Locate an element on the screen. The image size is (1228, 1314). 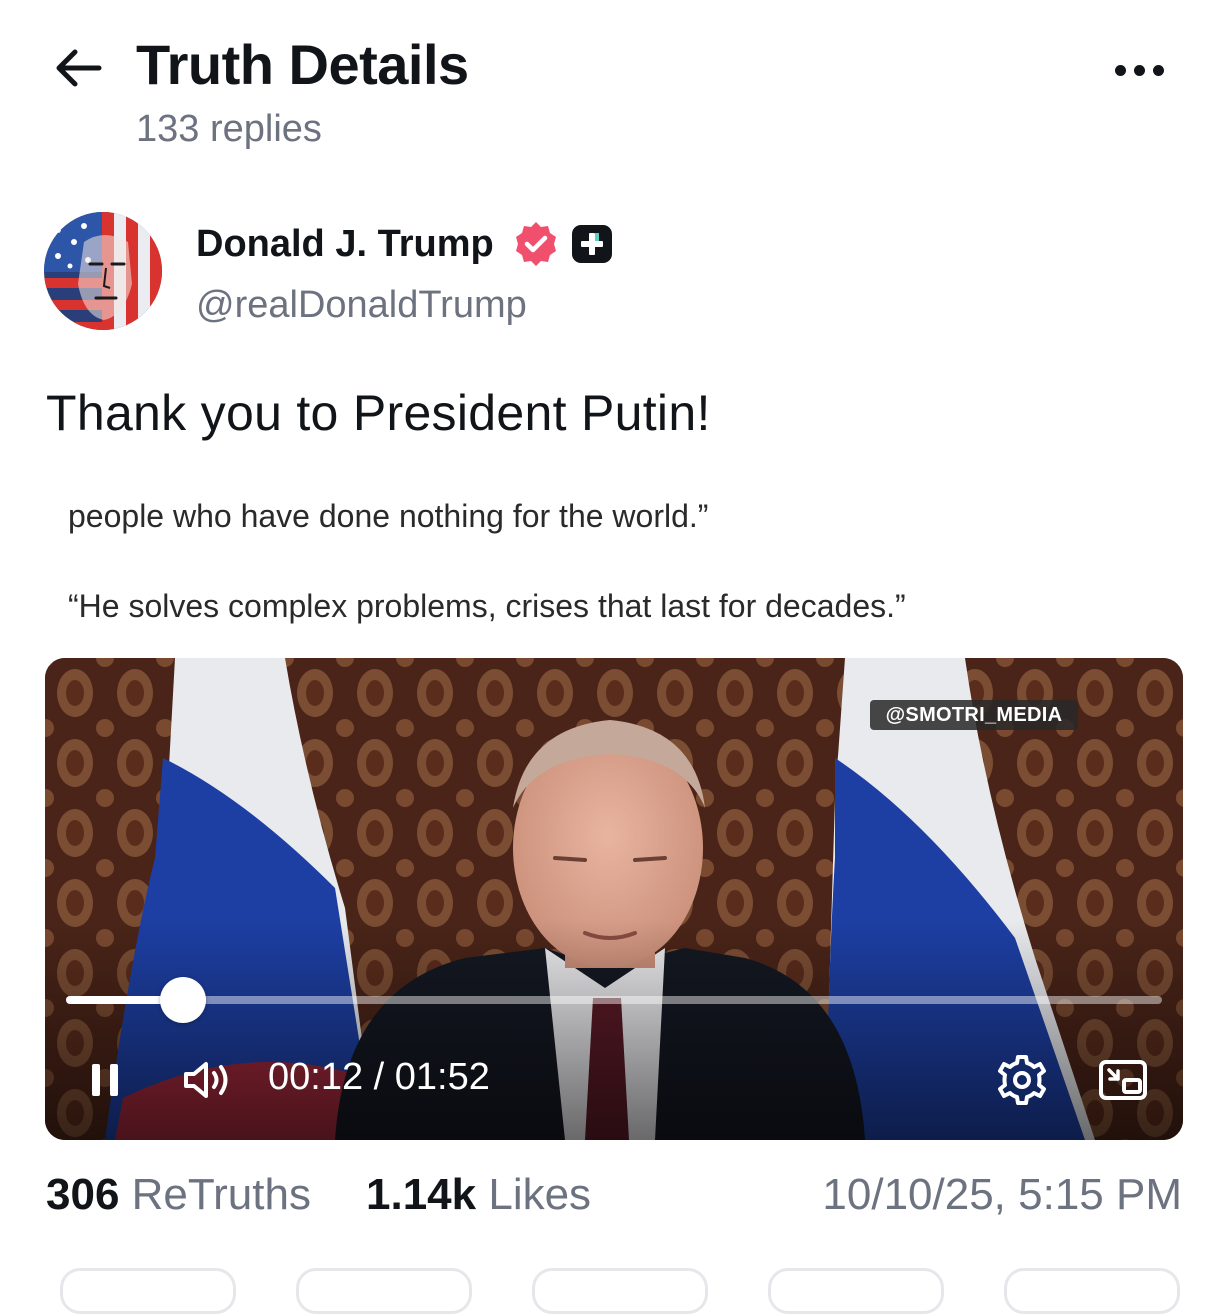
avatar-image is located at coordinates (103, 271).